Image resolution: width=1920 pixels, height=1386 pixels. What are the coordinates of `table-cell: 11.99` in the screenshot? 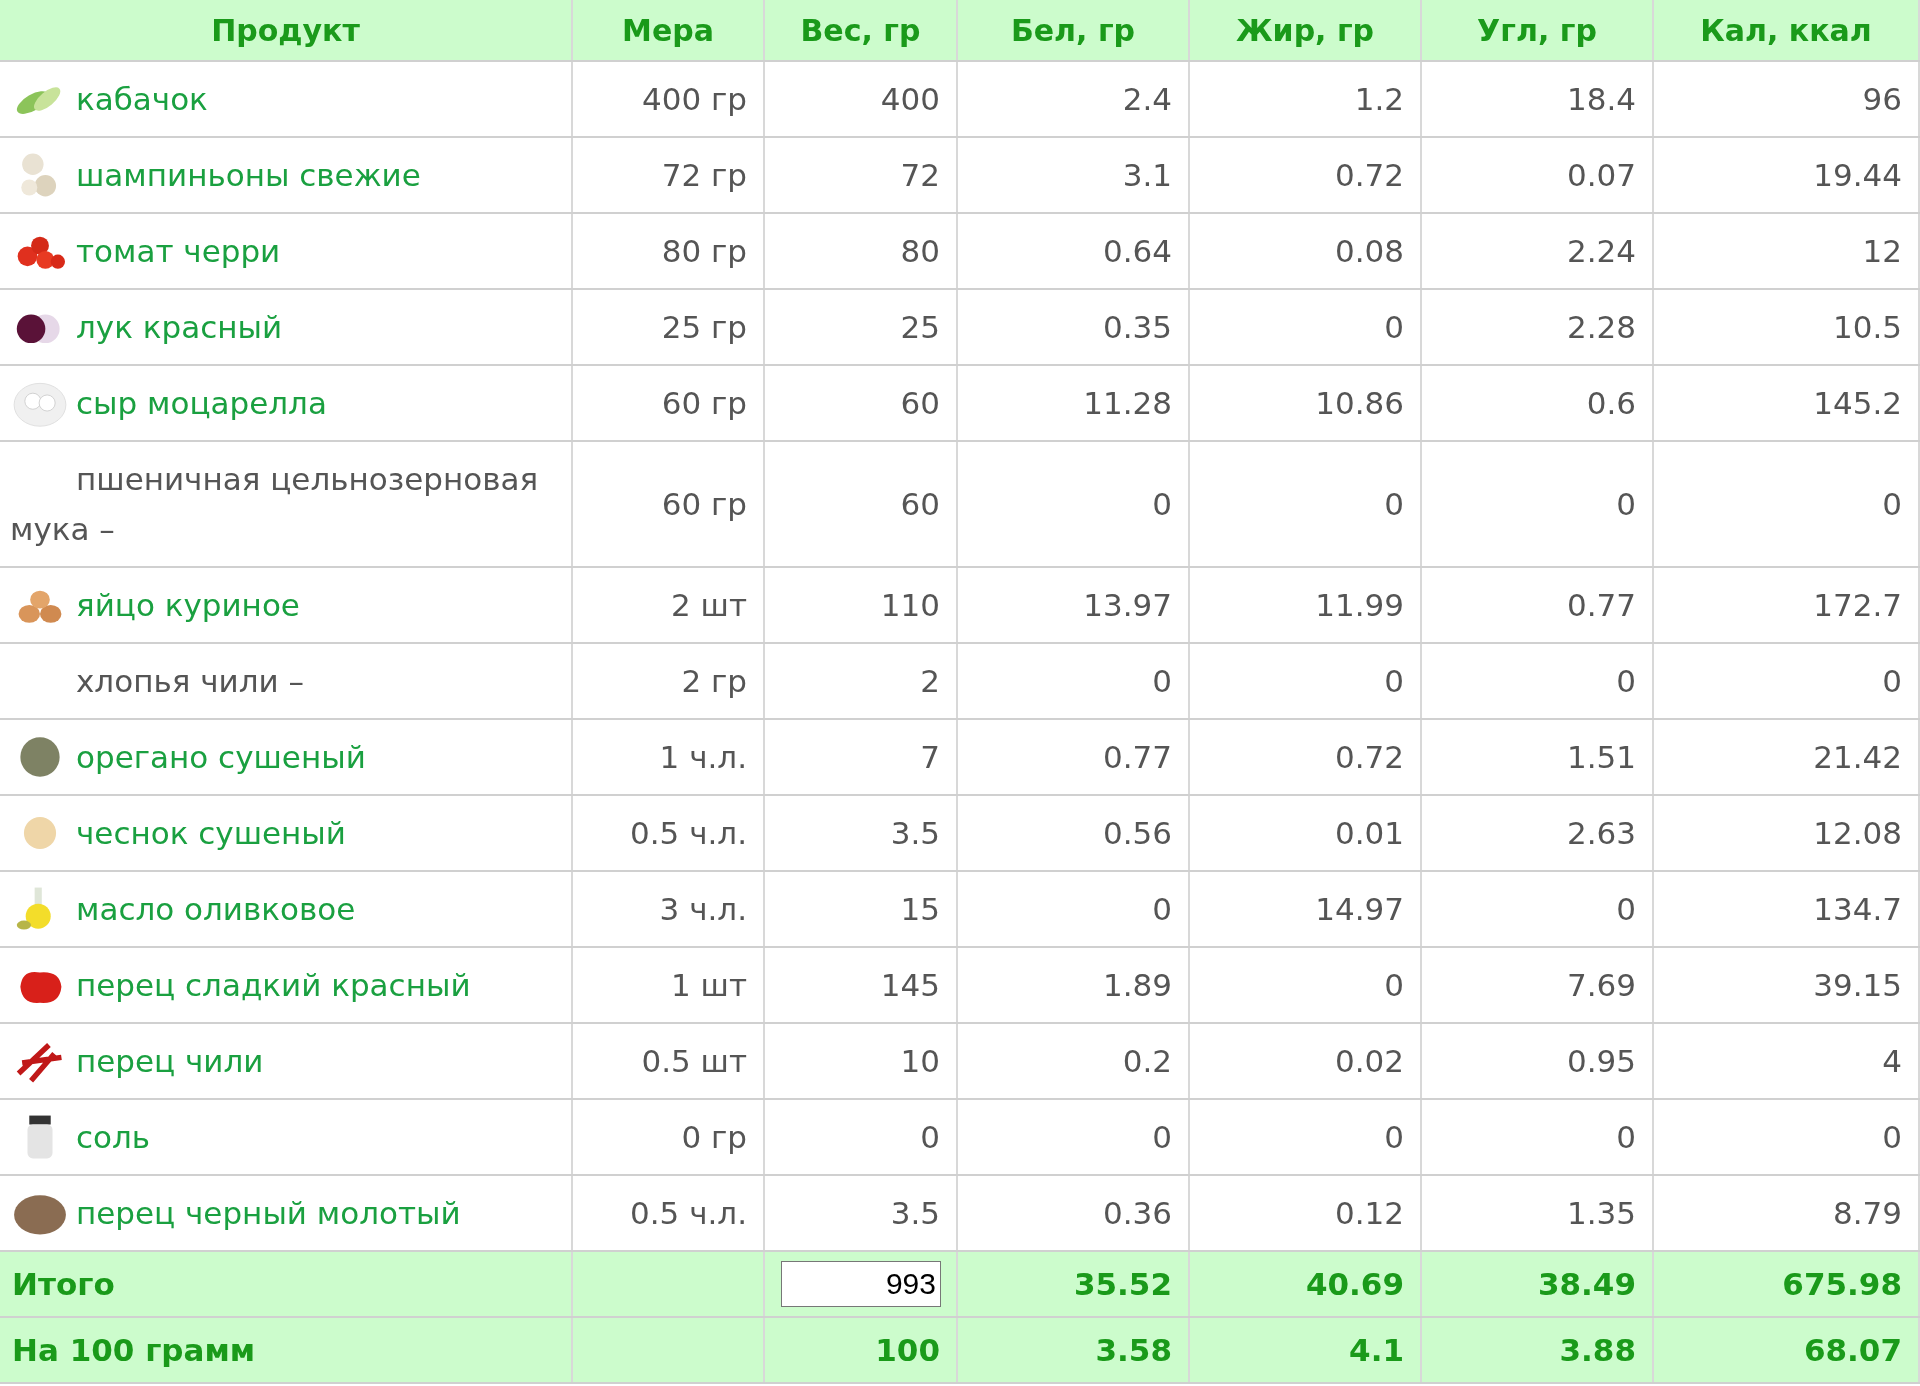 It's located at (1305, 605).